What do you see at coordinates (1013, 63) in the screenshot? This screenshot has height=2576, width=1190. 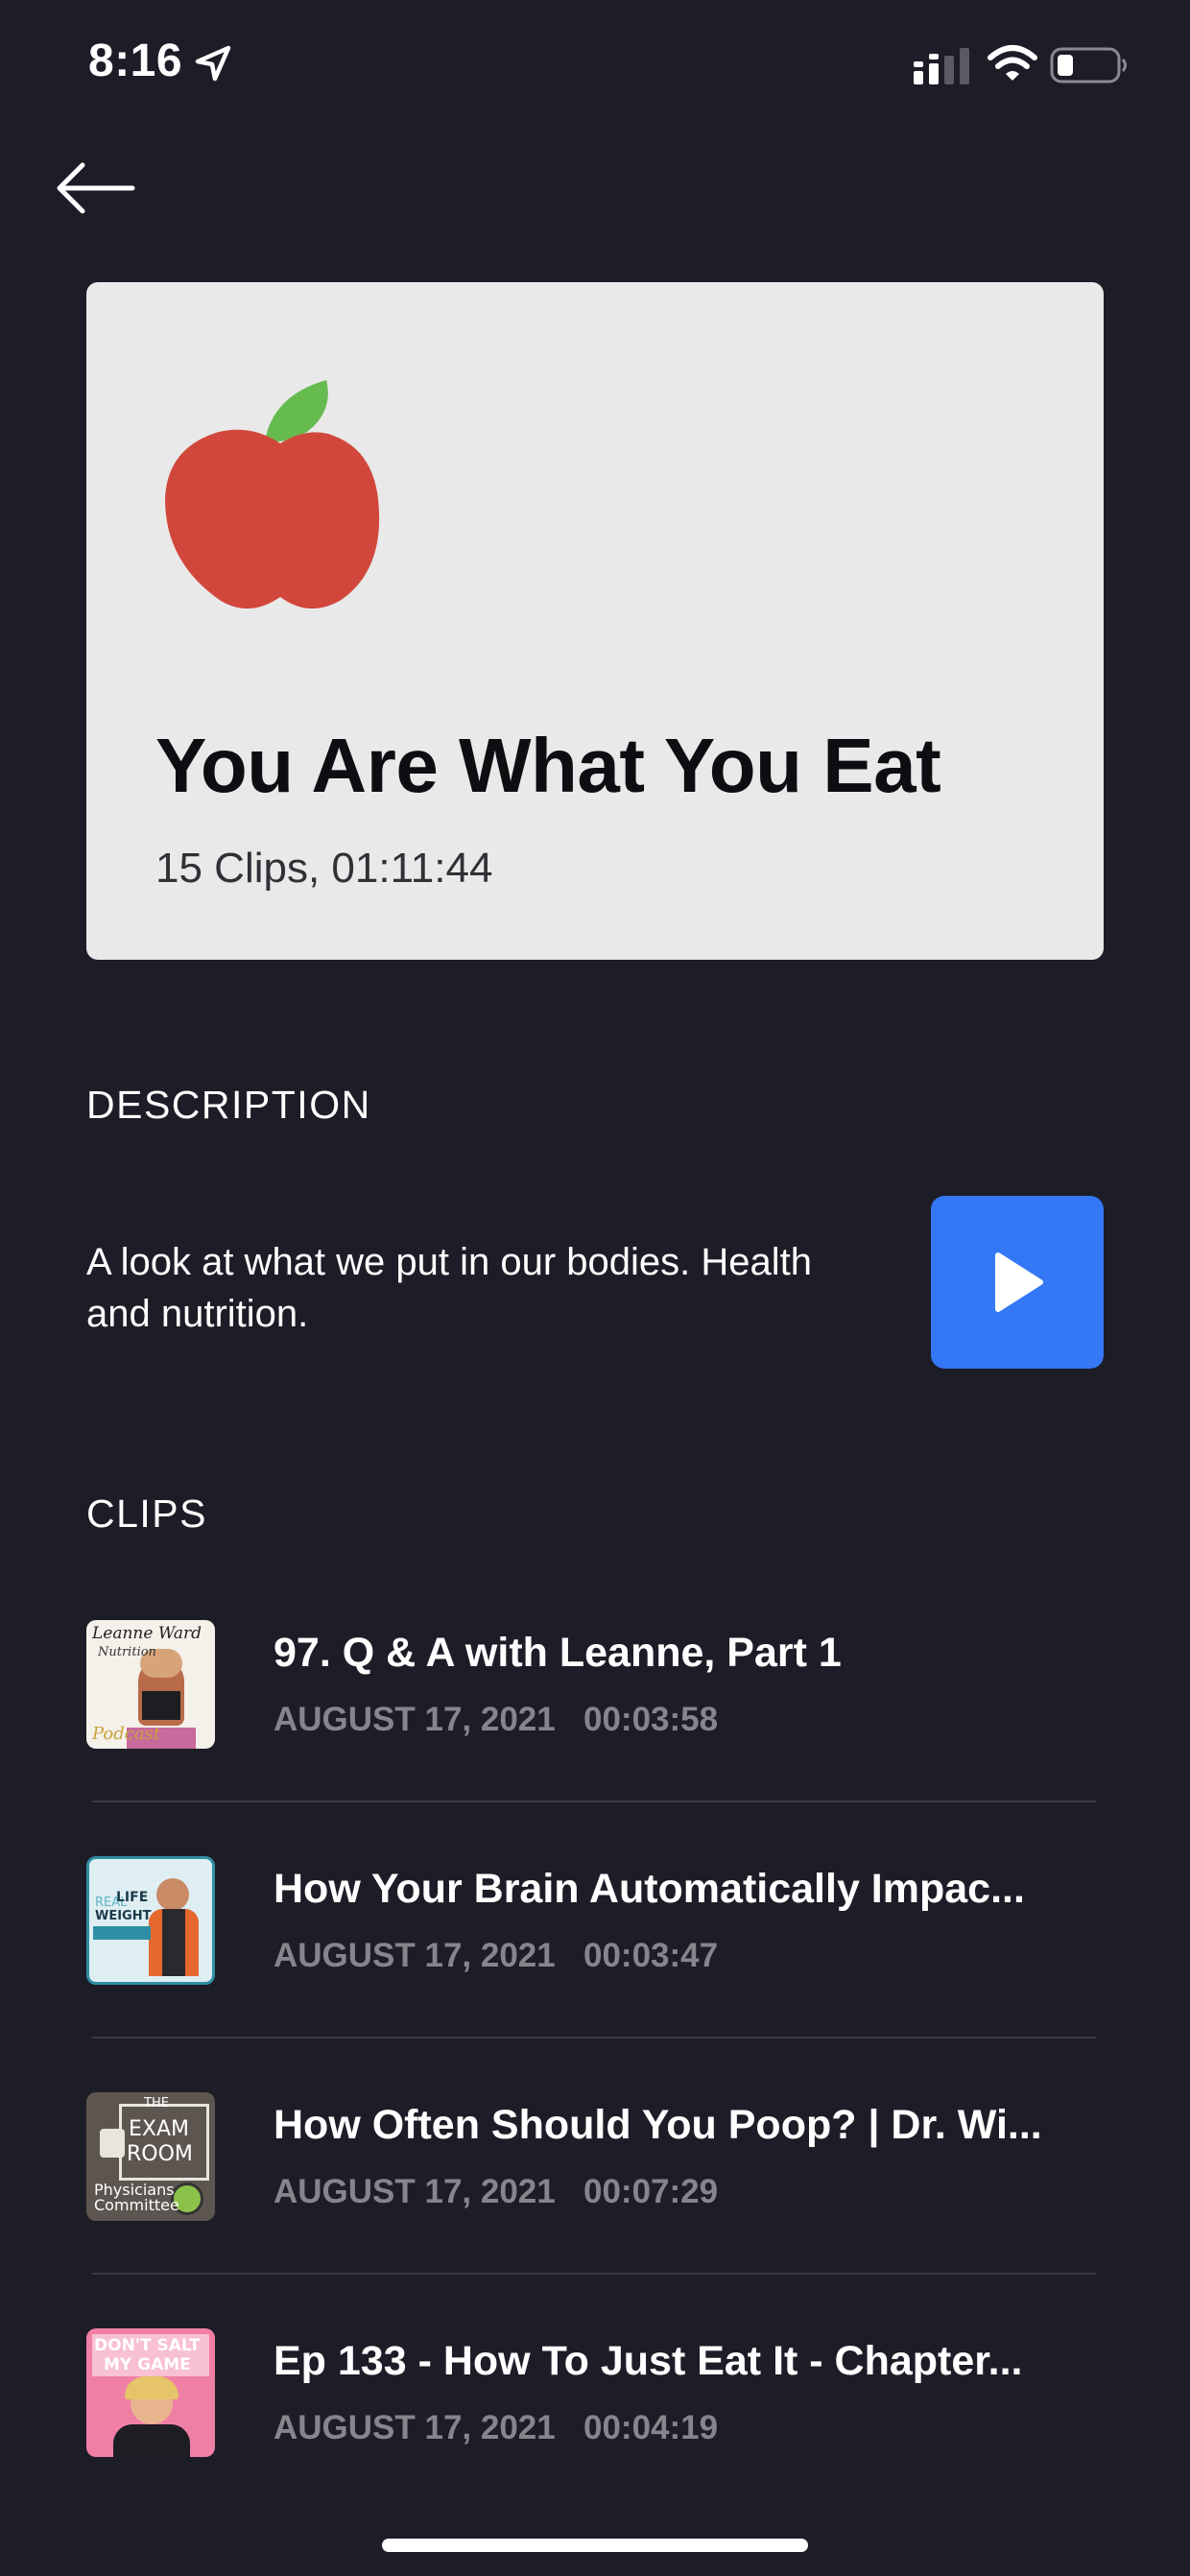 I see `wifi-icon` at bounding box center [1013, 63].